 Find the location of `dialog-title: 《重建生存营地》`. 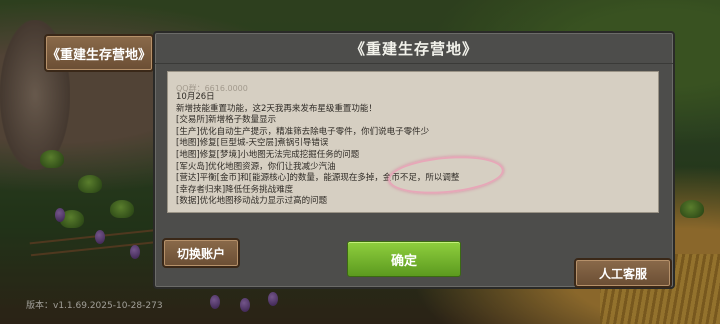

dialog-title: 《重建生存营地》 is located at coordinates (414, 48).